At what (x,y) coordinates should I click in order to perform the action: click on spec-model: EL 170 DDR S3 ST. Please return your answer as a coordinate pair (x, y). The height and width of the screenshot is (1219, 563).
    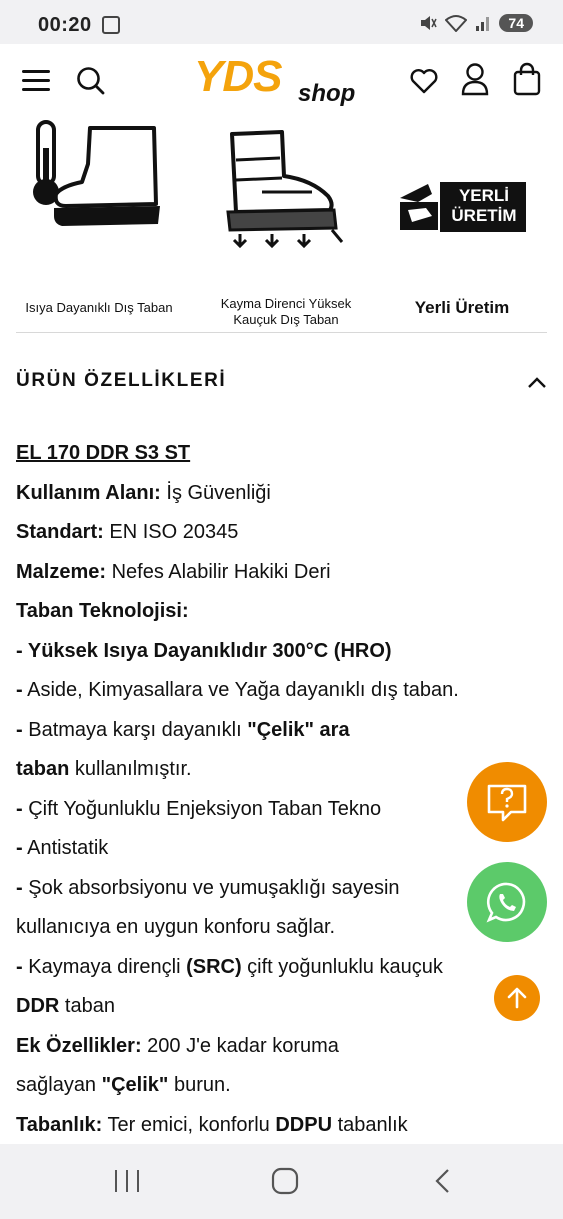
    Looking at the image, I should click on (283, 454).